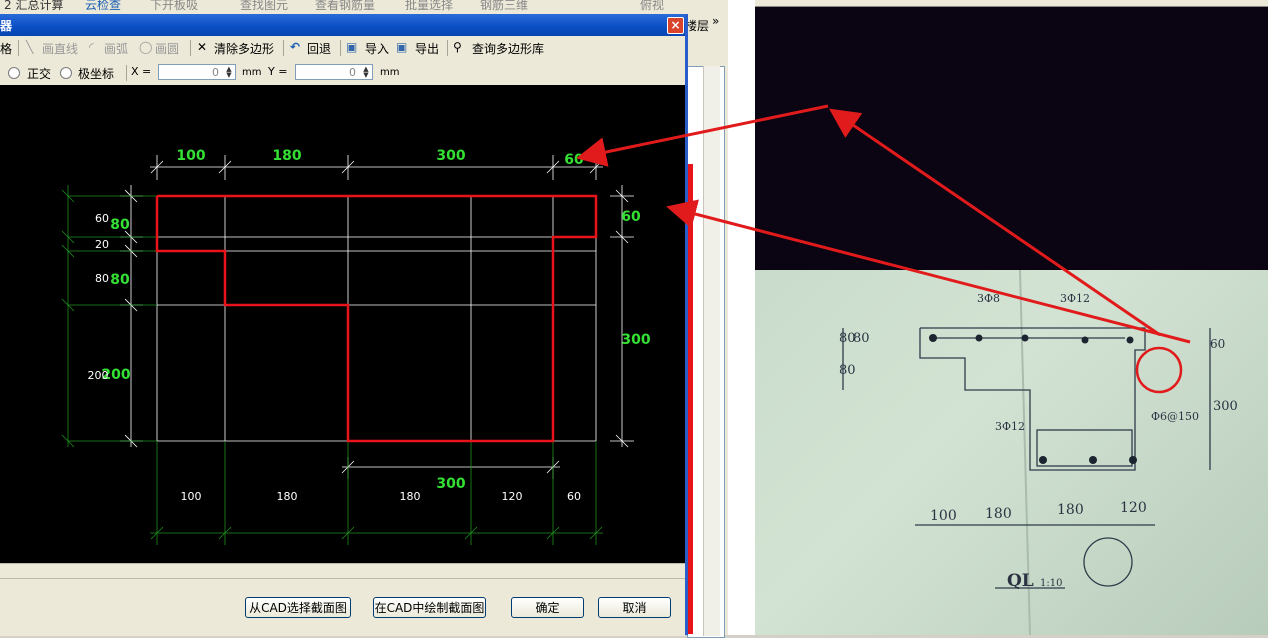 The height and width of the screenshot is (638, 1268). Describe the element at coordinates (429, 607) in the screenshot. I see `draw-in-cad-button: 在CAD中绘制截面图` at that location.